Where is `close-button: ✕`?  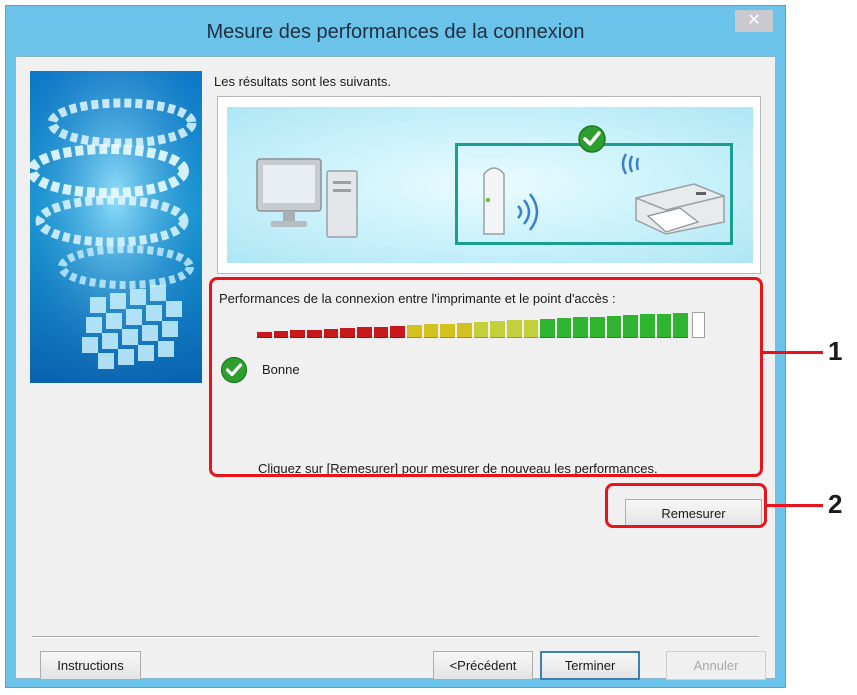 close-button: ✕ is located at coordinates (754, 21).